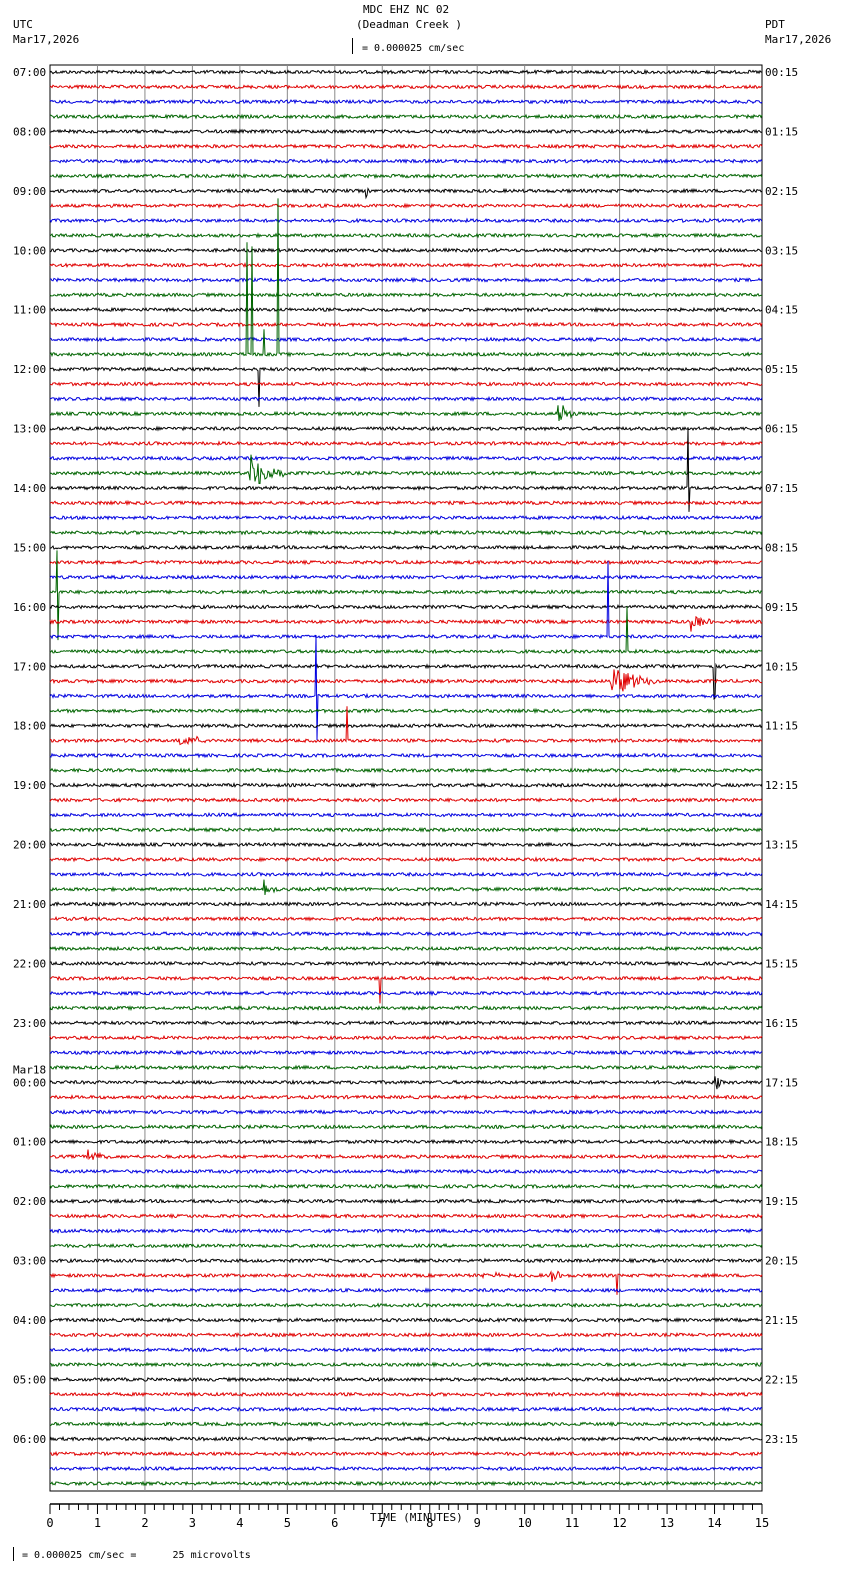 The image size is (850, 1584). What do you see at coordinates (13, 1554) in the screenshot?
I see `footer-scale-bar-icon` at bounding box center [13, 1554].